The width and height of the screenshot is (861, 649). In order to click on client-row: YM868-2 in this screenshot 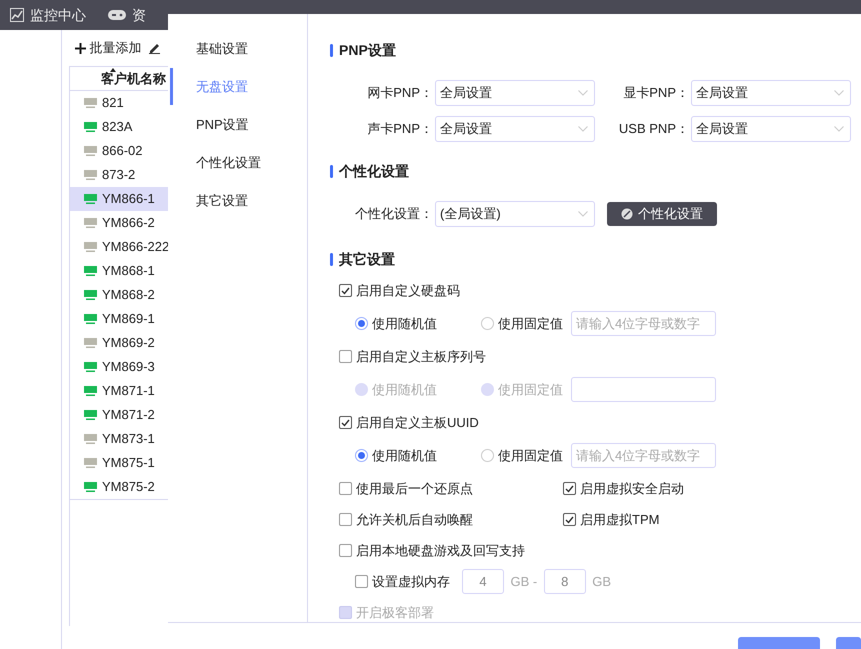, I will do `click(119, 295)`.